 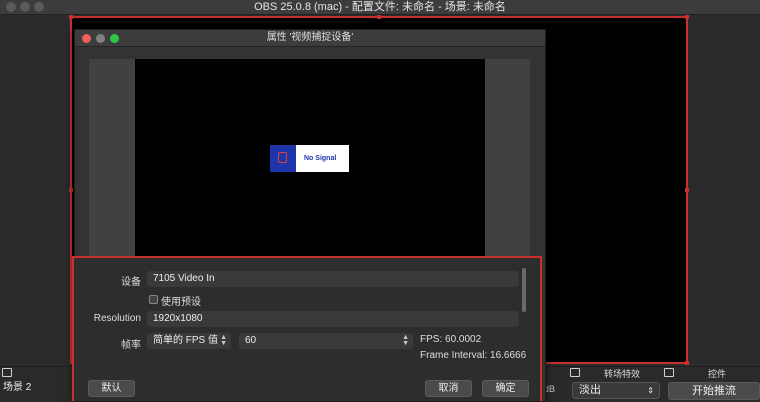 What do you see at coordinates (251, 340) in the screenshot?
I see `fps-value: 60` at bounding box center [251, 340].